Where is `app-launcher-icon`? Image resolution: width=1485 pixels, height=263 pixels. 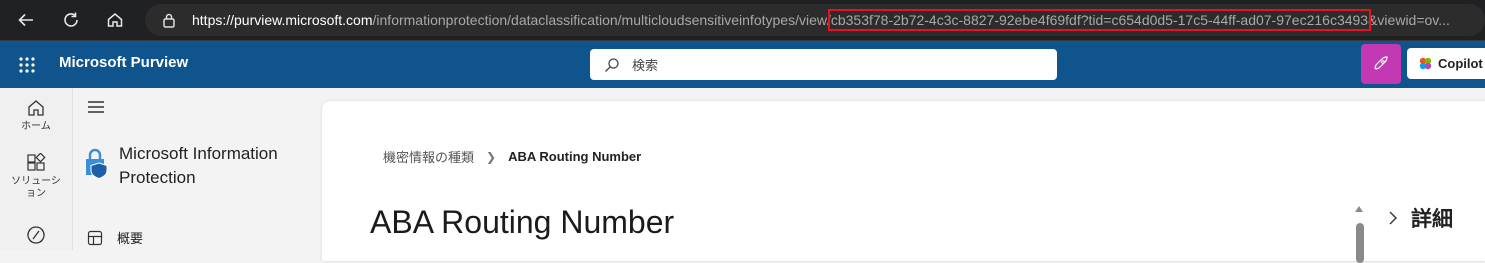
app-launcher-icon is located at coordinates (27, 65).